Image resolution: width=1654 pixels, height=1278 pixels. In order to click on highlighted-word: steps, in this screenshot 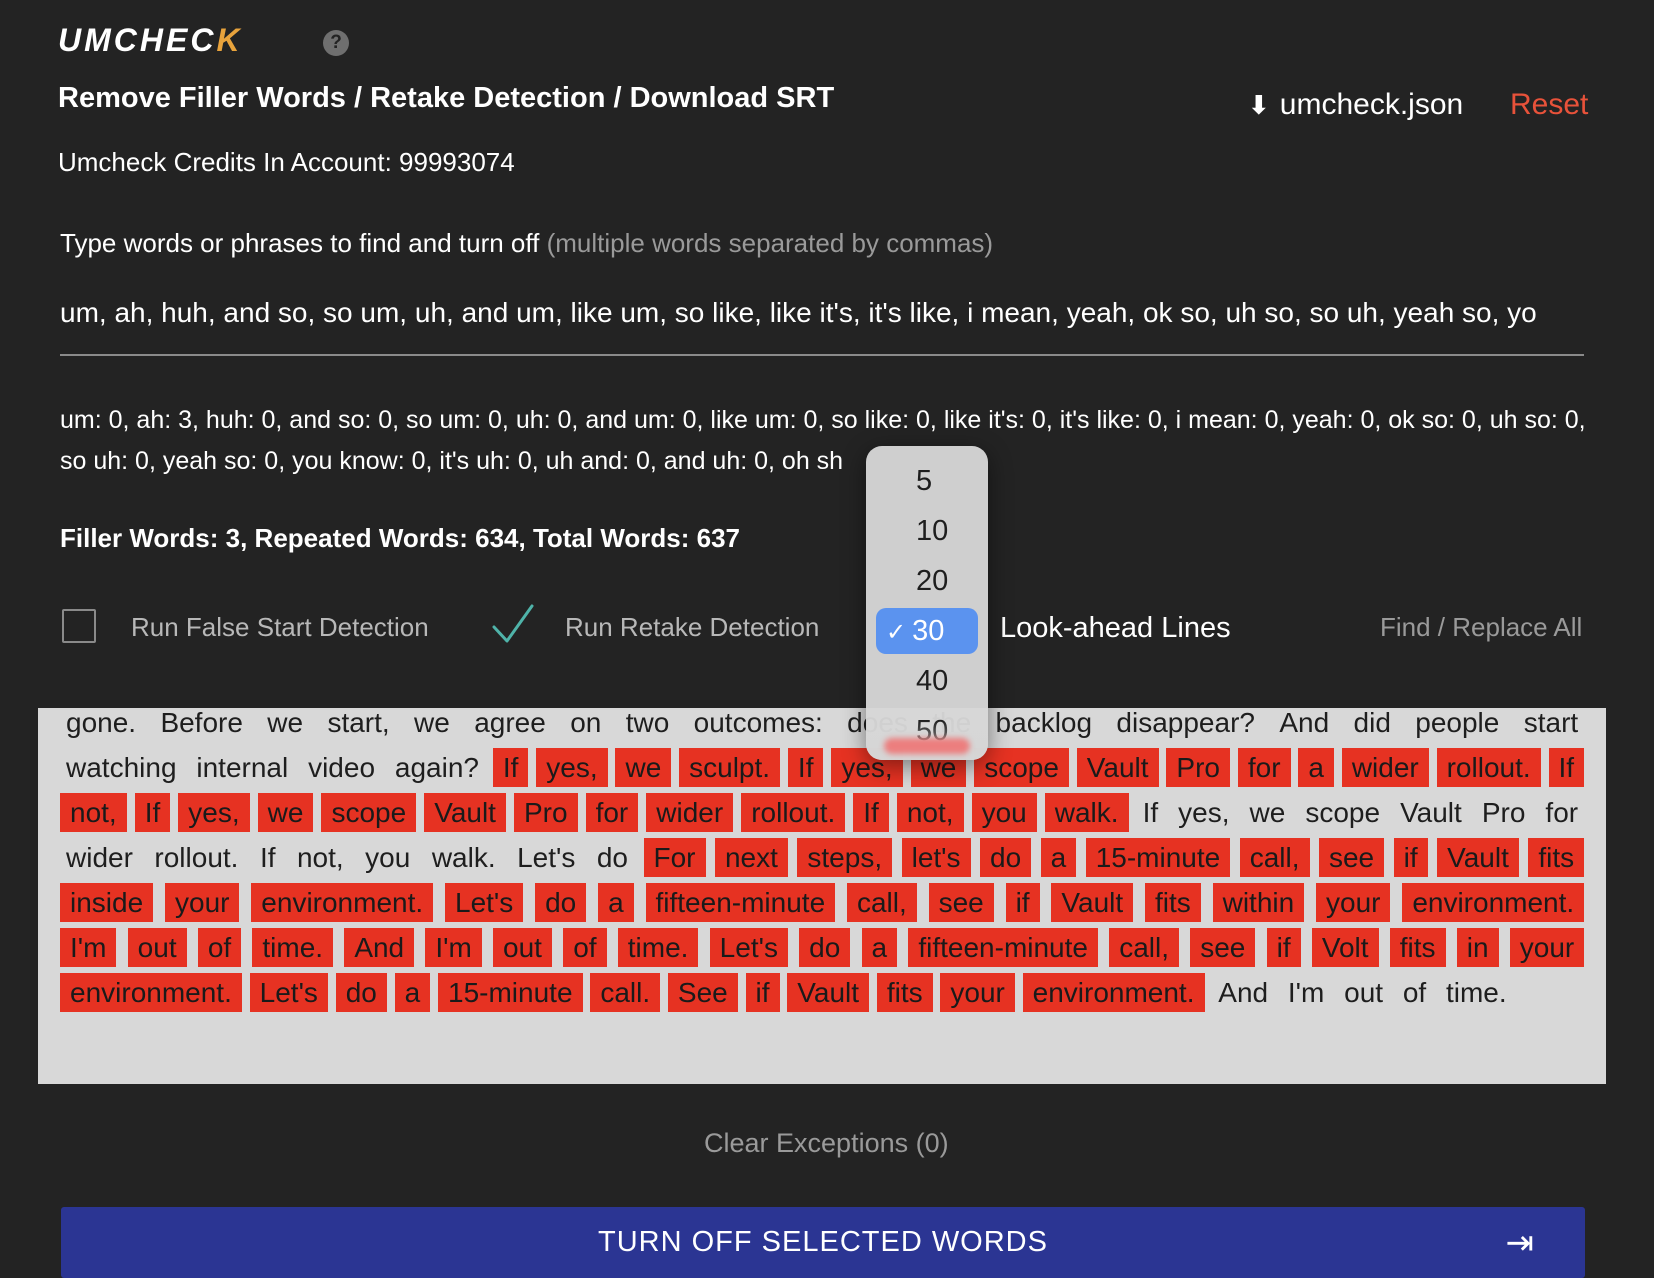, I will do `click(845, 857)`.